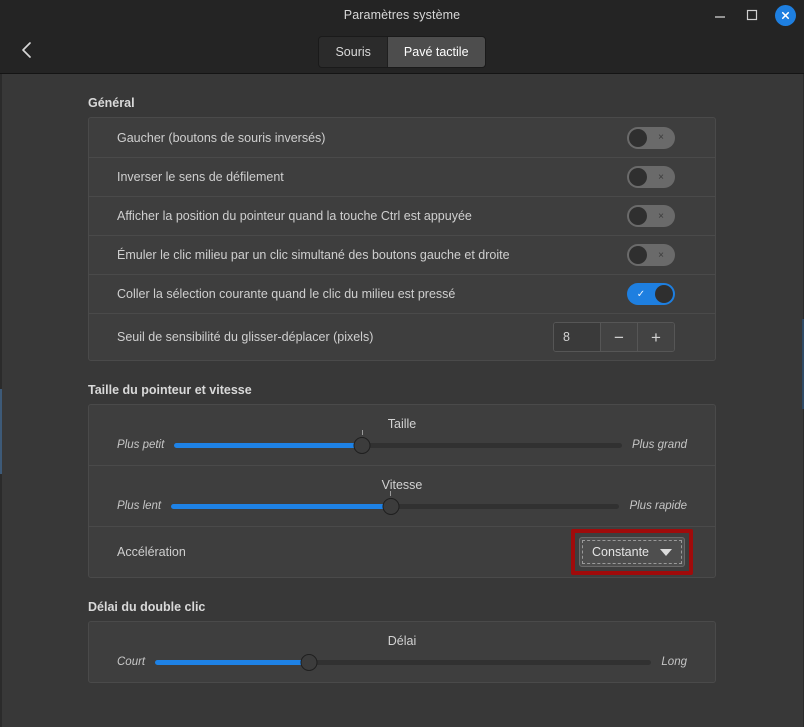  I want to click on left-scrollbar-thumb, so click(1, 431).